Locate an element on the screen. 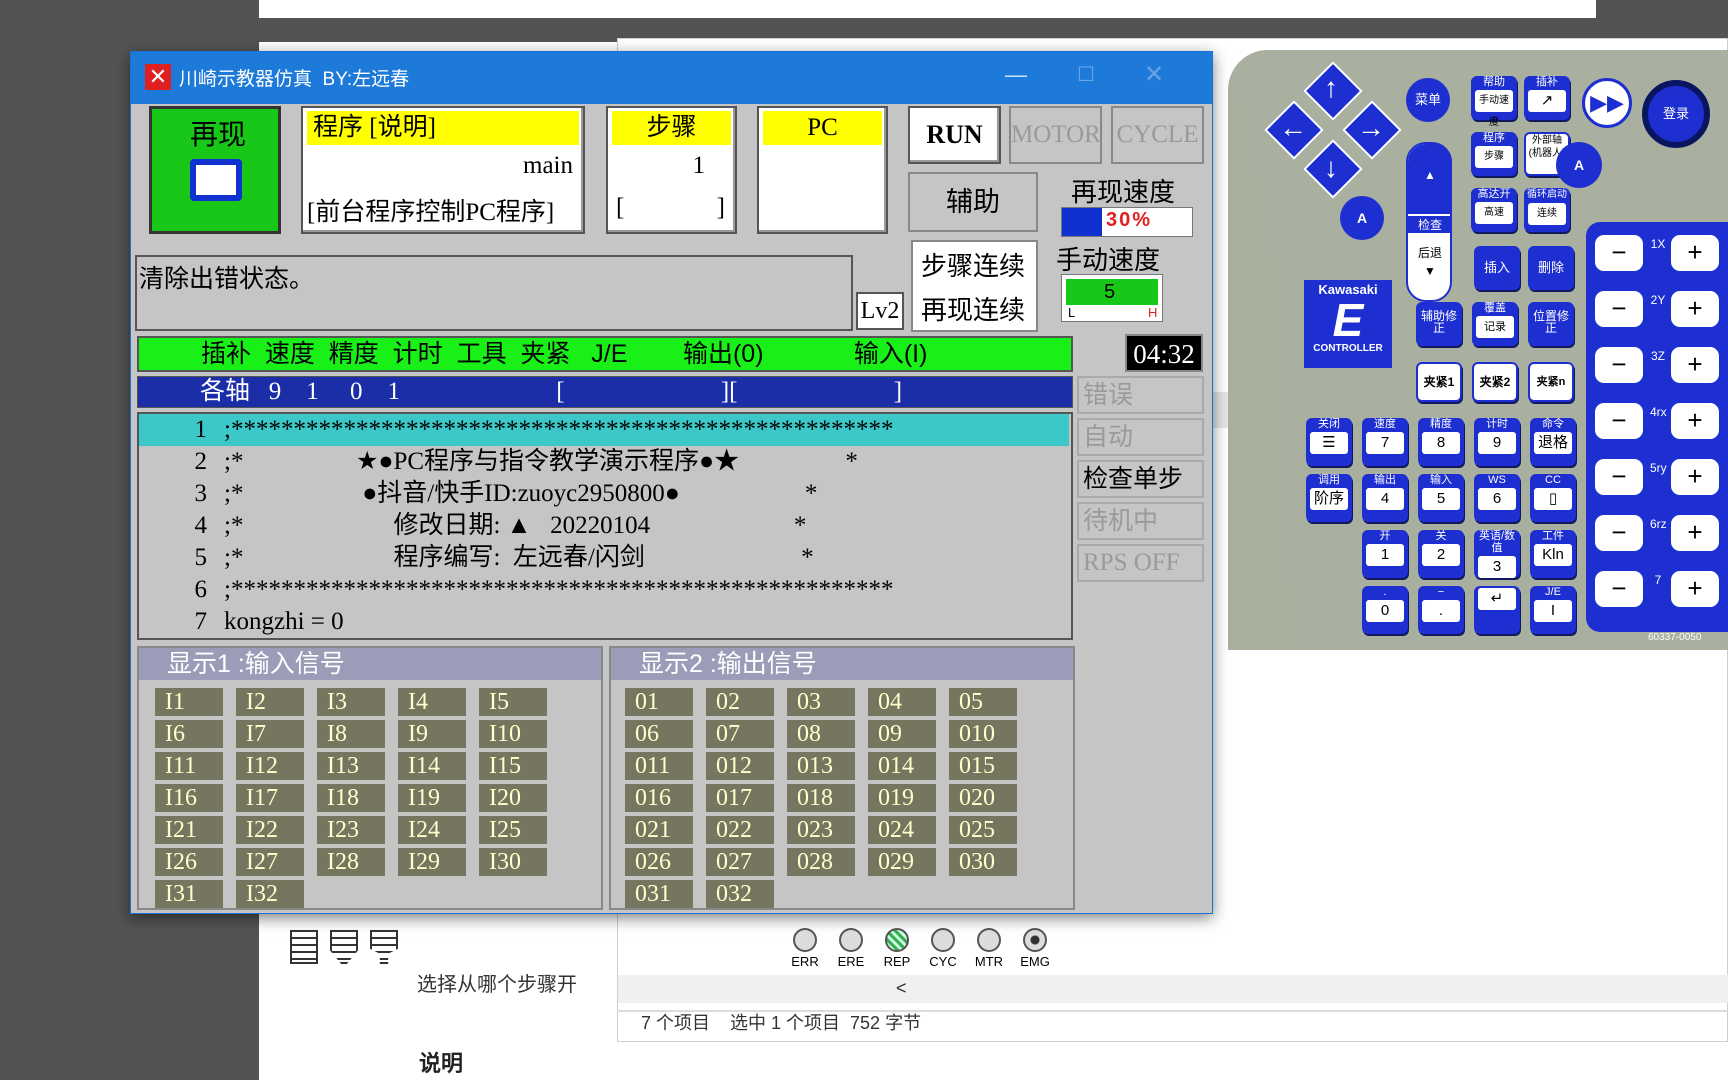 The height and width of the screenshot is (1080, 1728). input-signal-29: I29 is located at coordinates (432, 862).